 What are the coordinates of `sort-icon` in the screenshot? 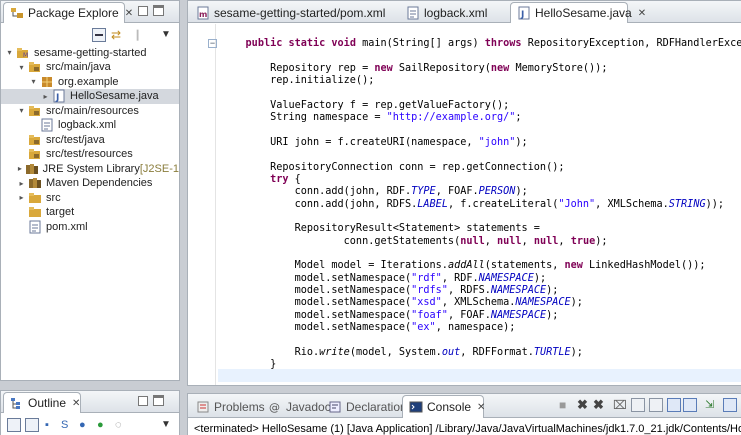 It's located at (32, 425).